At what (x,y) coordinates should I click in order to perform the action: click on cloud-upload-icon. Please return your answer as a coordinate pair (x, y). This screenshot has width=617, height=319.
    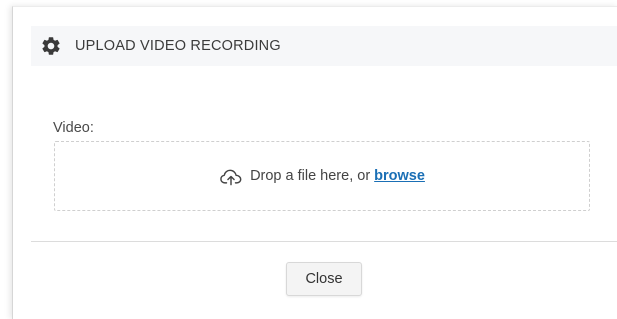
    Looking at the image, I should click on (231, 177).